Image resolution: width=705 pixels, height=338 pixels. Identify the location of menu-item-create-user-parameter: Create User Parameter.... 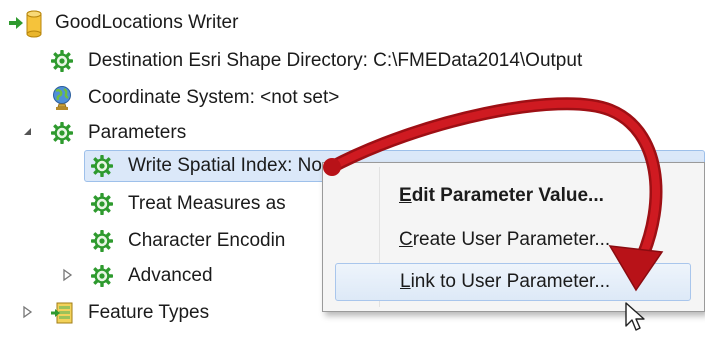
(513, 240).